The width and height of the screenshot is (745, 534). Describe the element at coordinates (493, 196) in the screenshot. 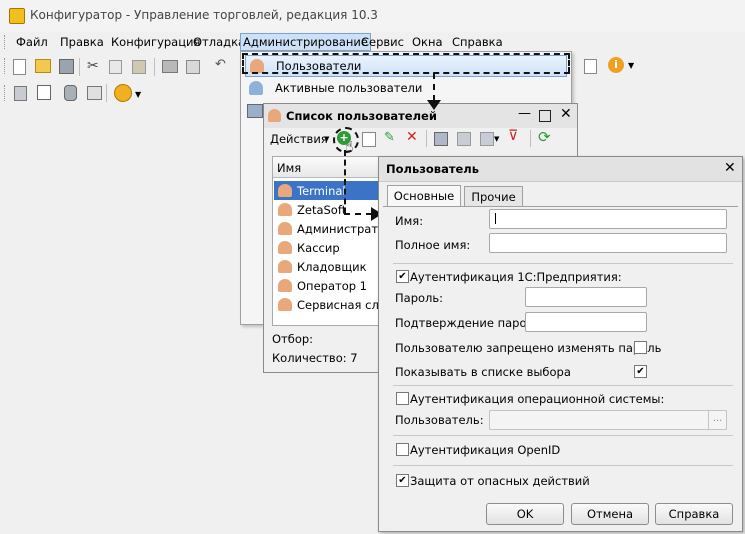

I see `tab-other: Прочие` at that location.